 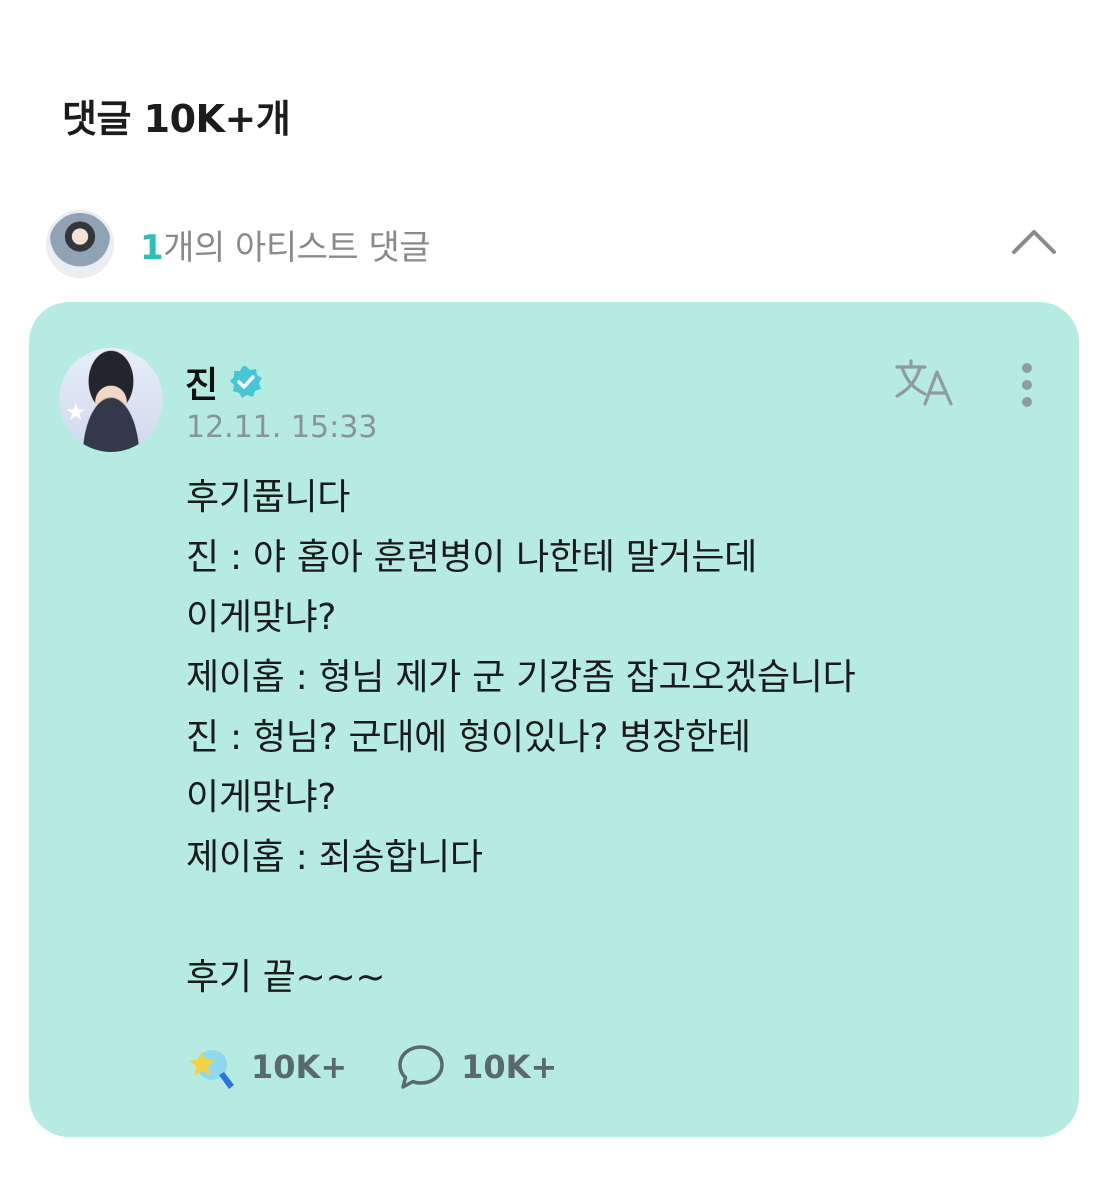 I want to click on star-wand-icon, so click(x=211, y=1069).